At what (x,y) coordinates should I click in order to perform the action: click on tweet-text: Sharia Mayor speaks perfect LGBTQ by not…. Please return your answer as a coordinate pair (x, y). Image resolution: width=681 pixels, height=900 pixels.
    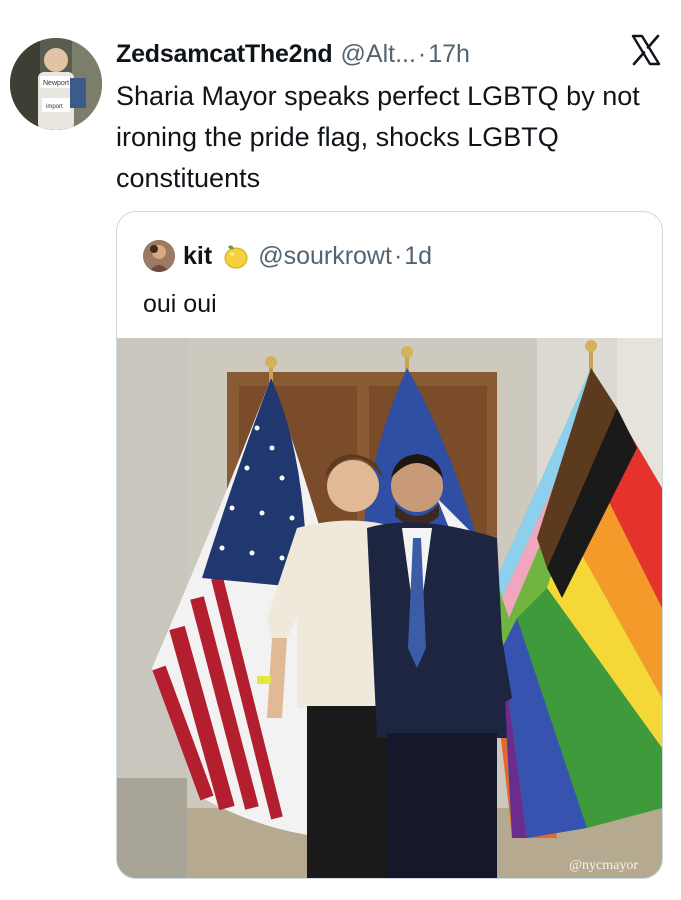
    Looking at the image, I should click on (378, 137).